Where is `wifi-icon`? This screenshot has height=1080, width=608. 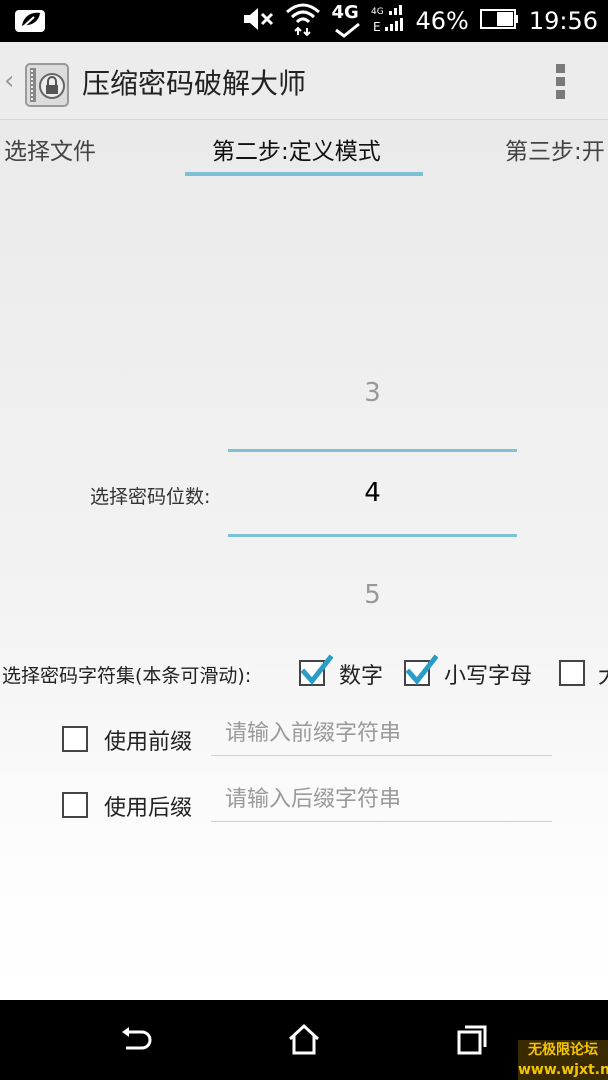
wifi-icon is located at coordinates (303, 21).